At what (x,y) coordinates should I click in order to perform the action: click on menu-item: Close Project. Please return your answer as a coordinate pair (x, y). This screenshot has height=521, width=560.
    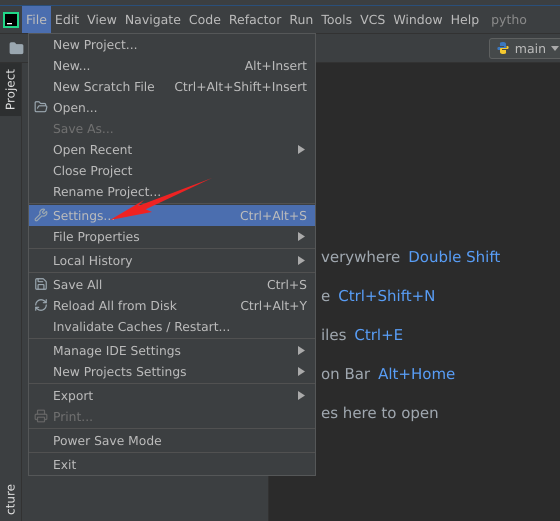
    Looking at the image, I should click on (172, 170).